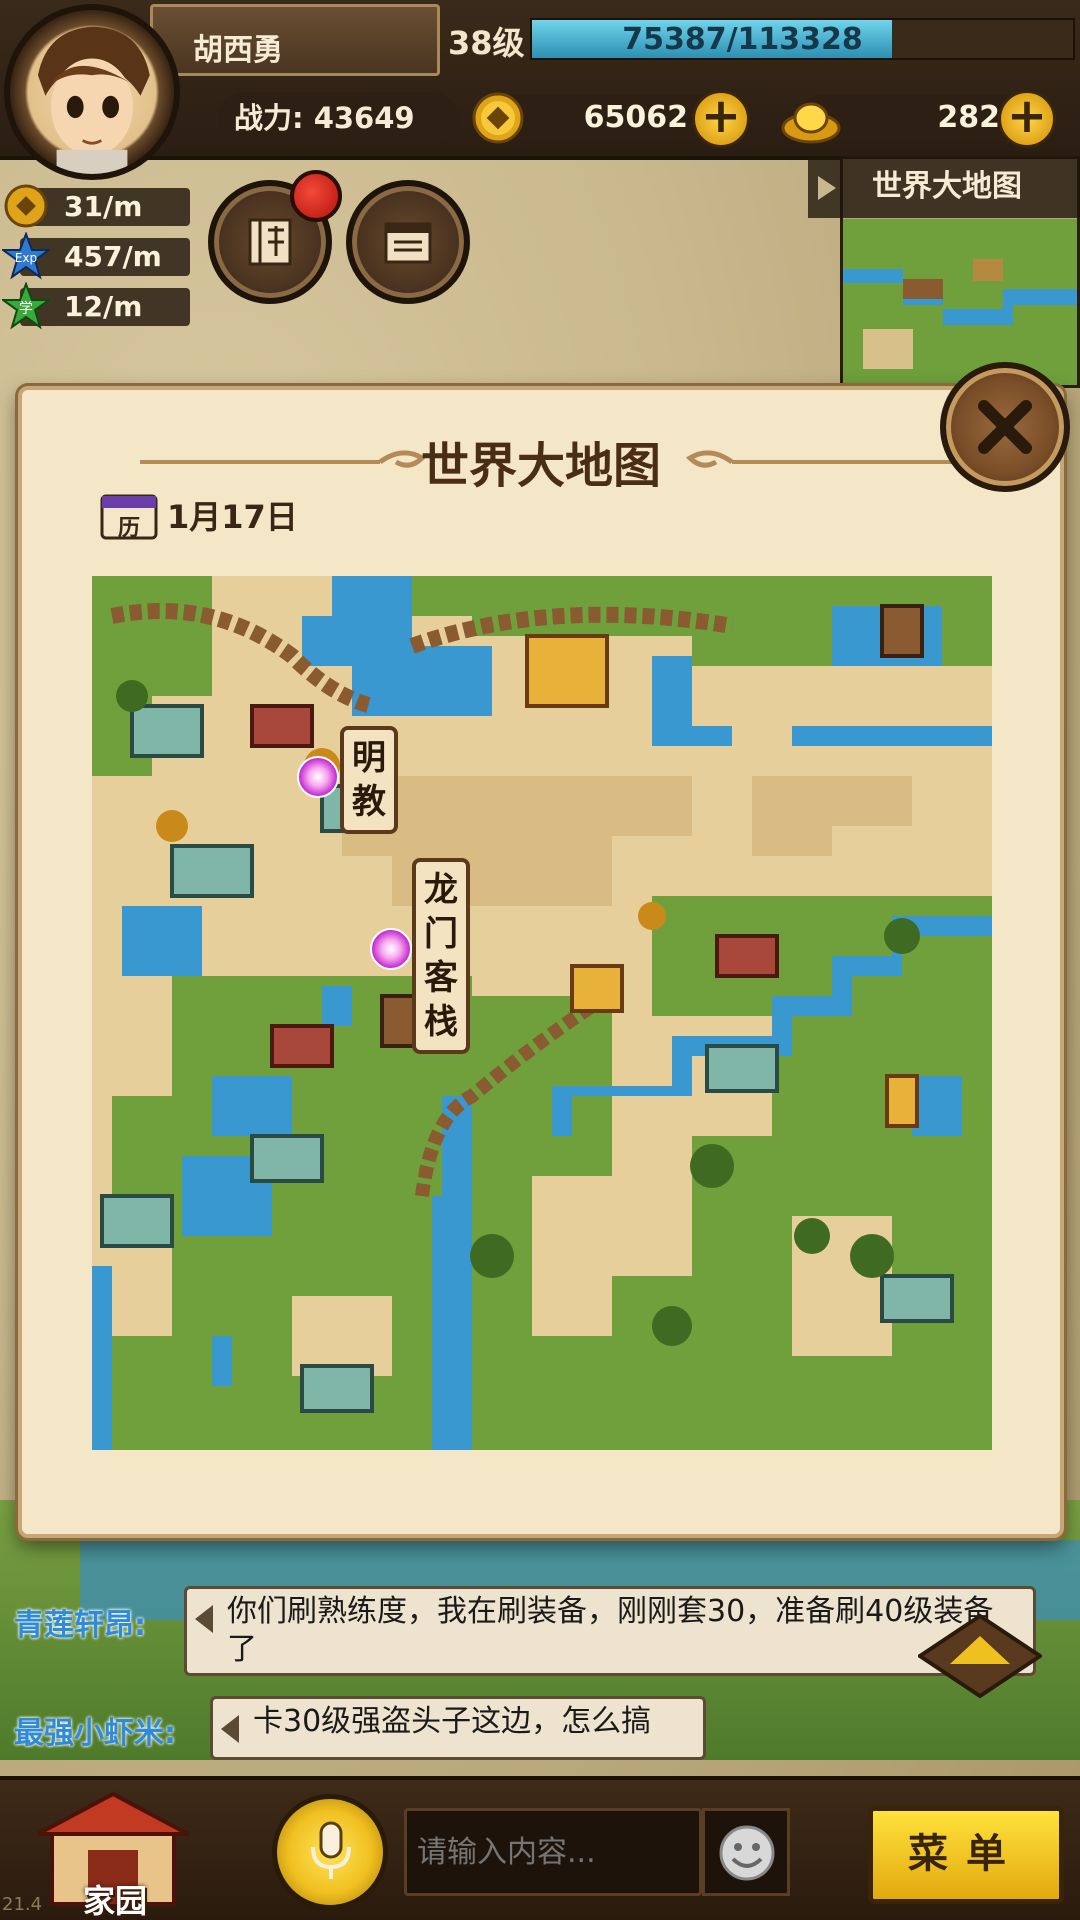 This screenshot has width=1080, height=1920. Describe the element at coordinates (930, 119) in the screenshot. I see `gold-counter: 282 +` at that location.